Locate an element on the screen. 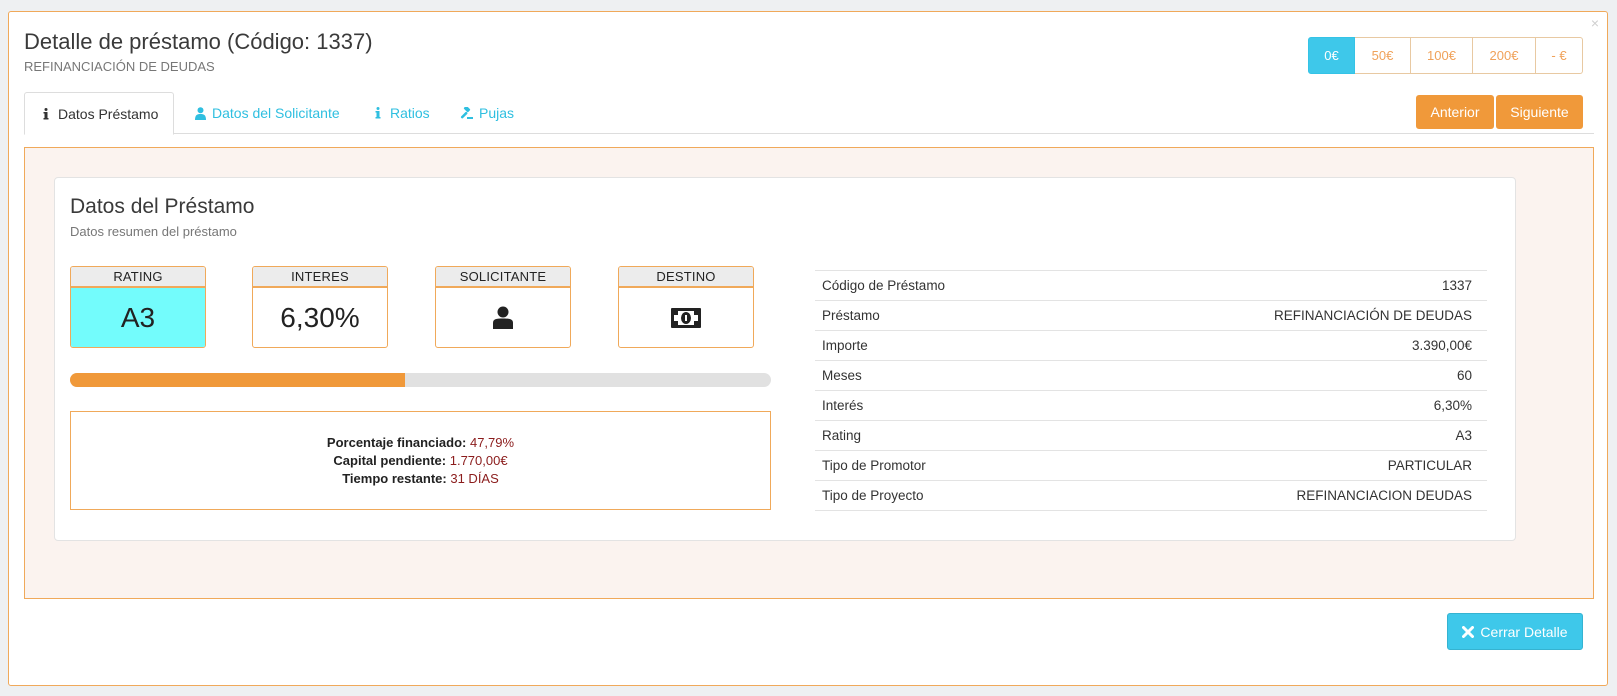 This screenshot has height=696, width=1617. gavel-icon is located at coordinates (466, 113).